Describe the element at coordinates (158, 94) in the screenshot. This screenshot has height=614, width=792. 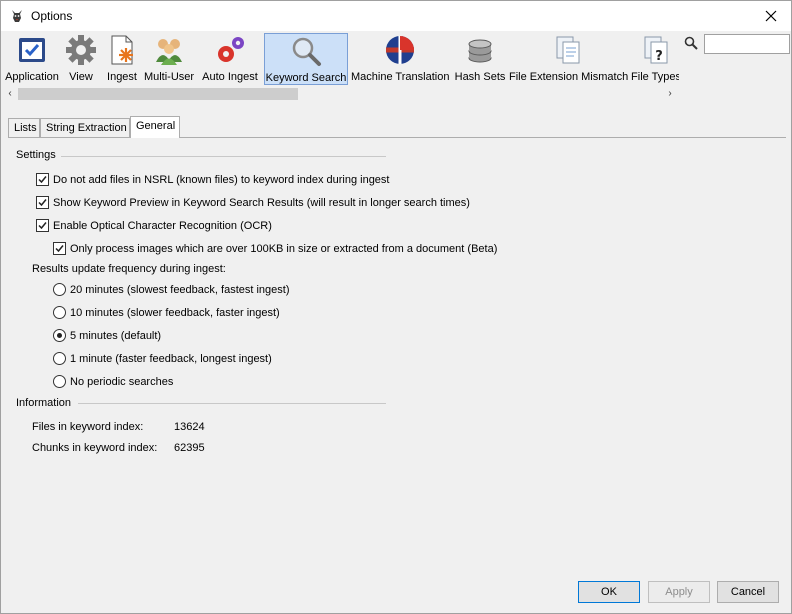
I see `scrollbar-thumb` at that location.